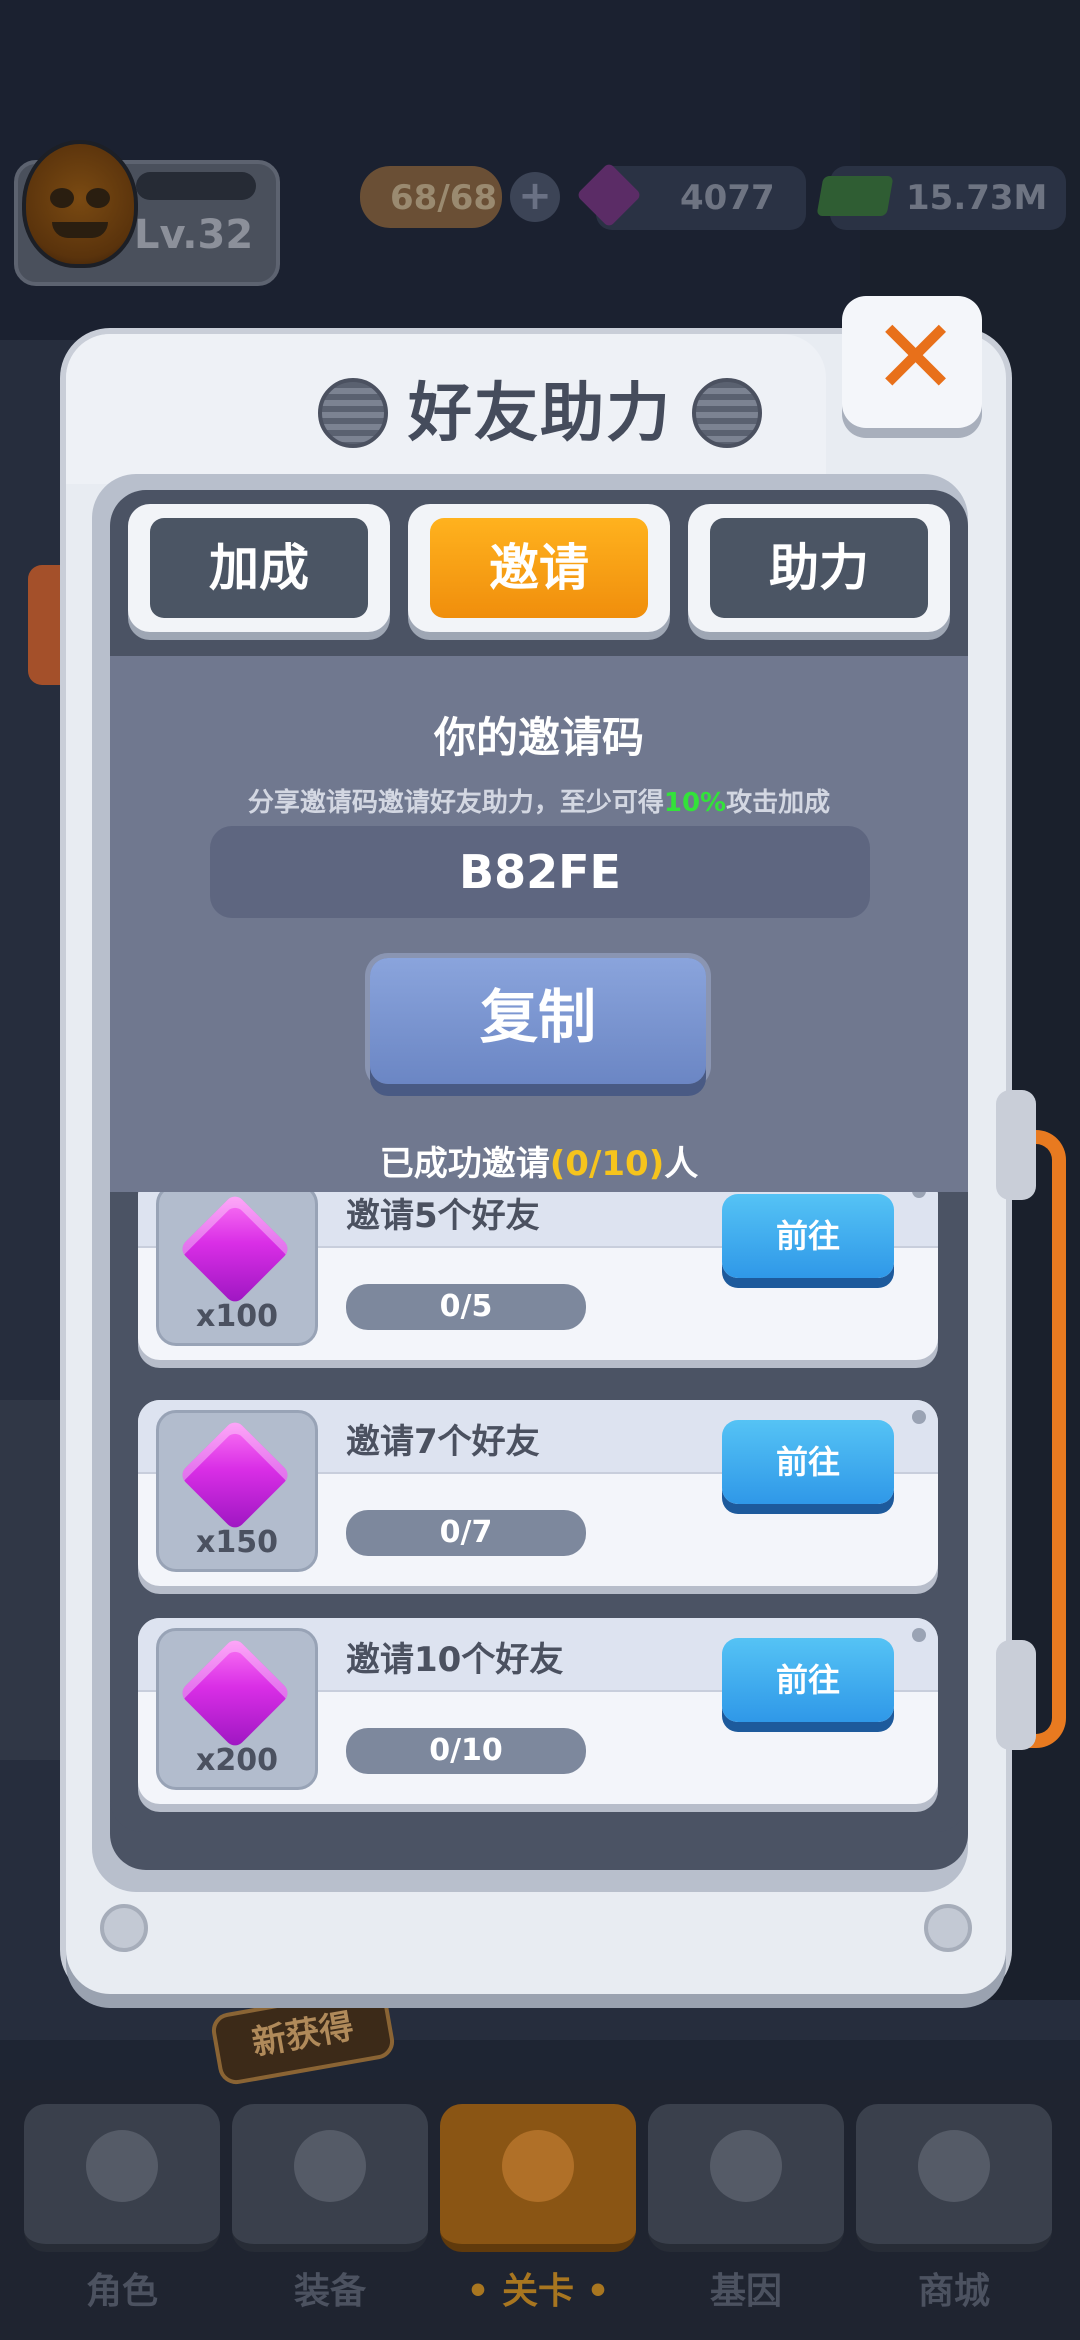 This screenshot has width=1080, height=2340. Describe the element at coordinates (121, 2291) in the screenshot. I see `nav-role-label: 角色` at that location.